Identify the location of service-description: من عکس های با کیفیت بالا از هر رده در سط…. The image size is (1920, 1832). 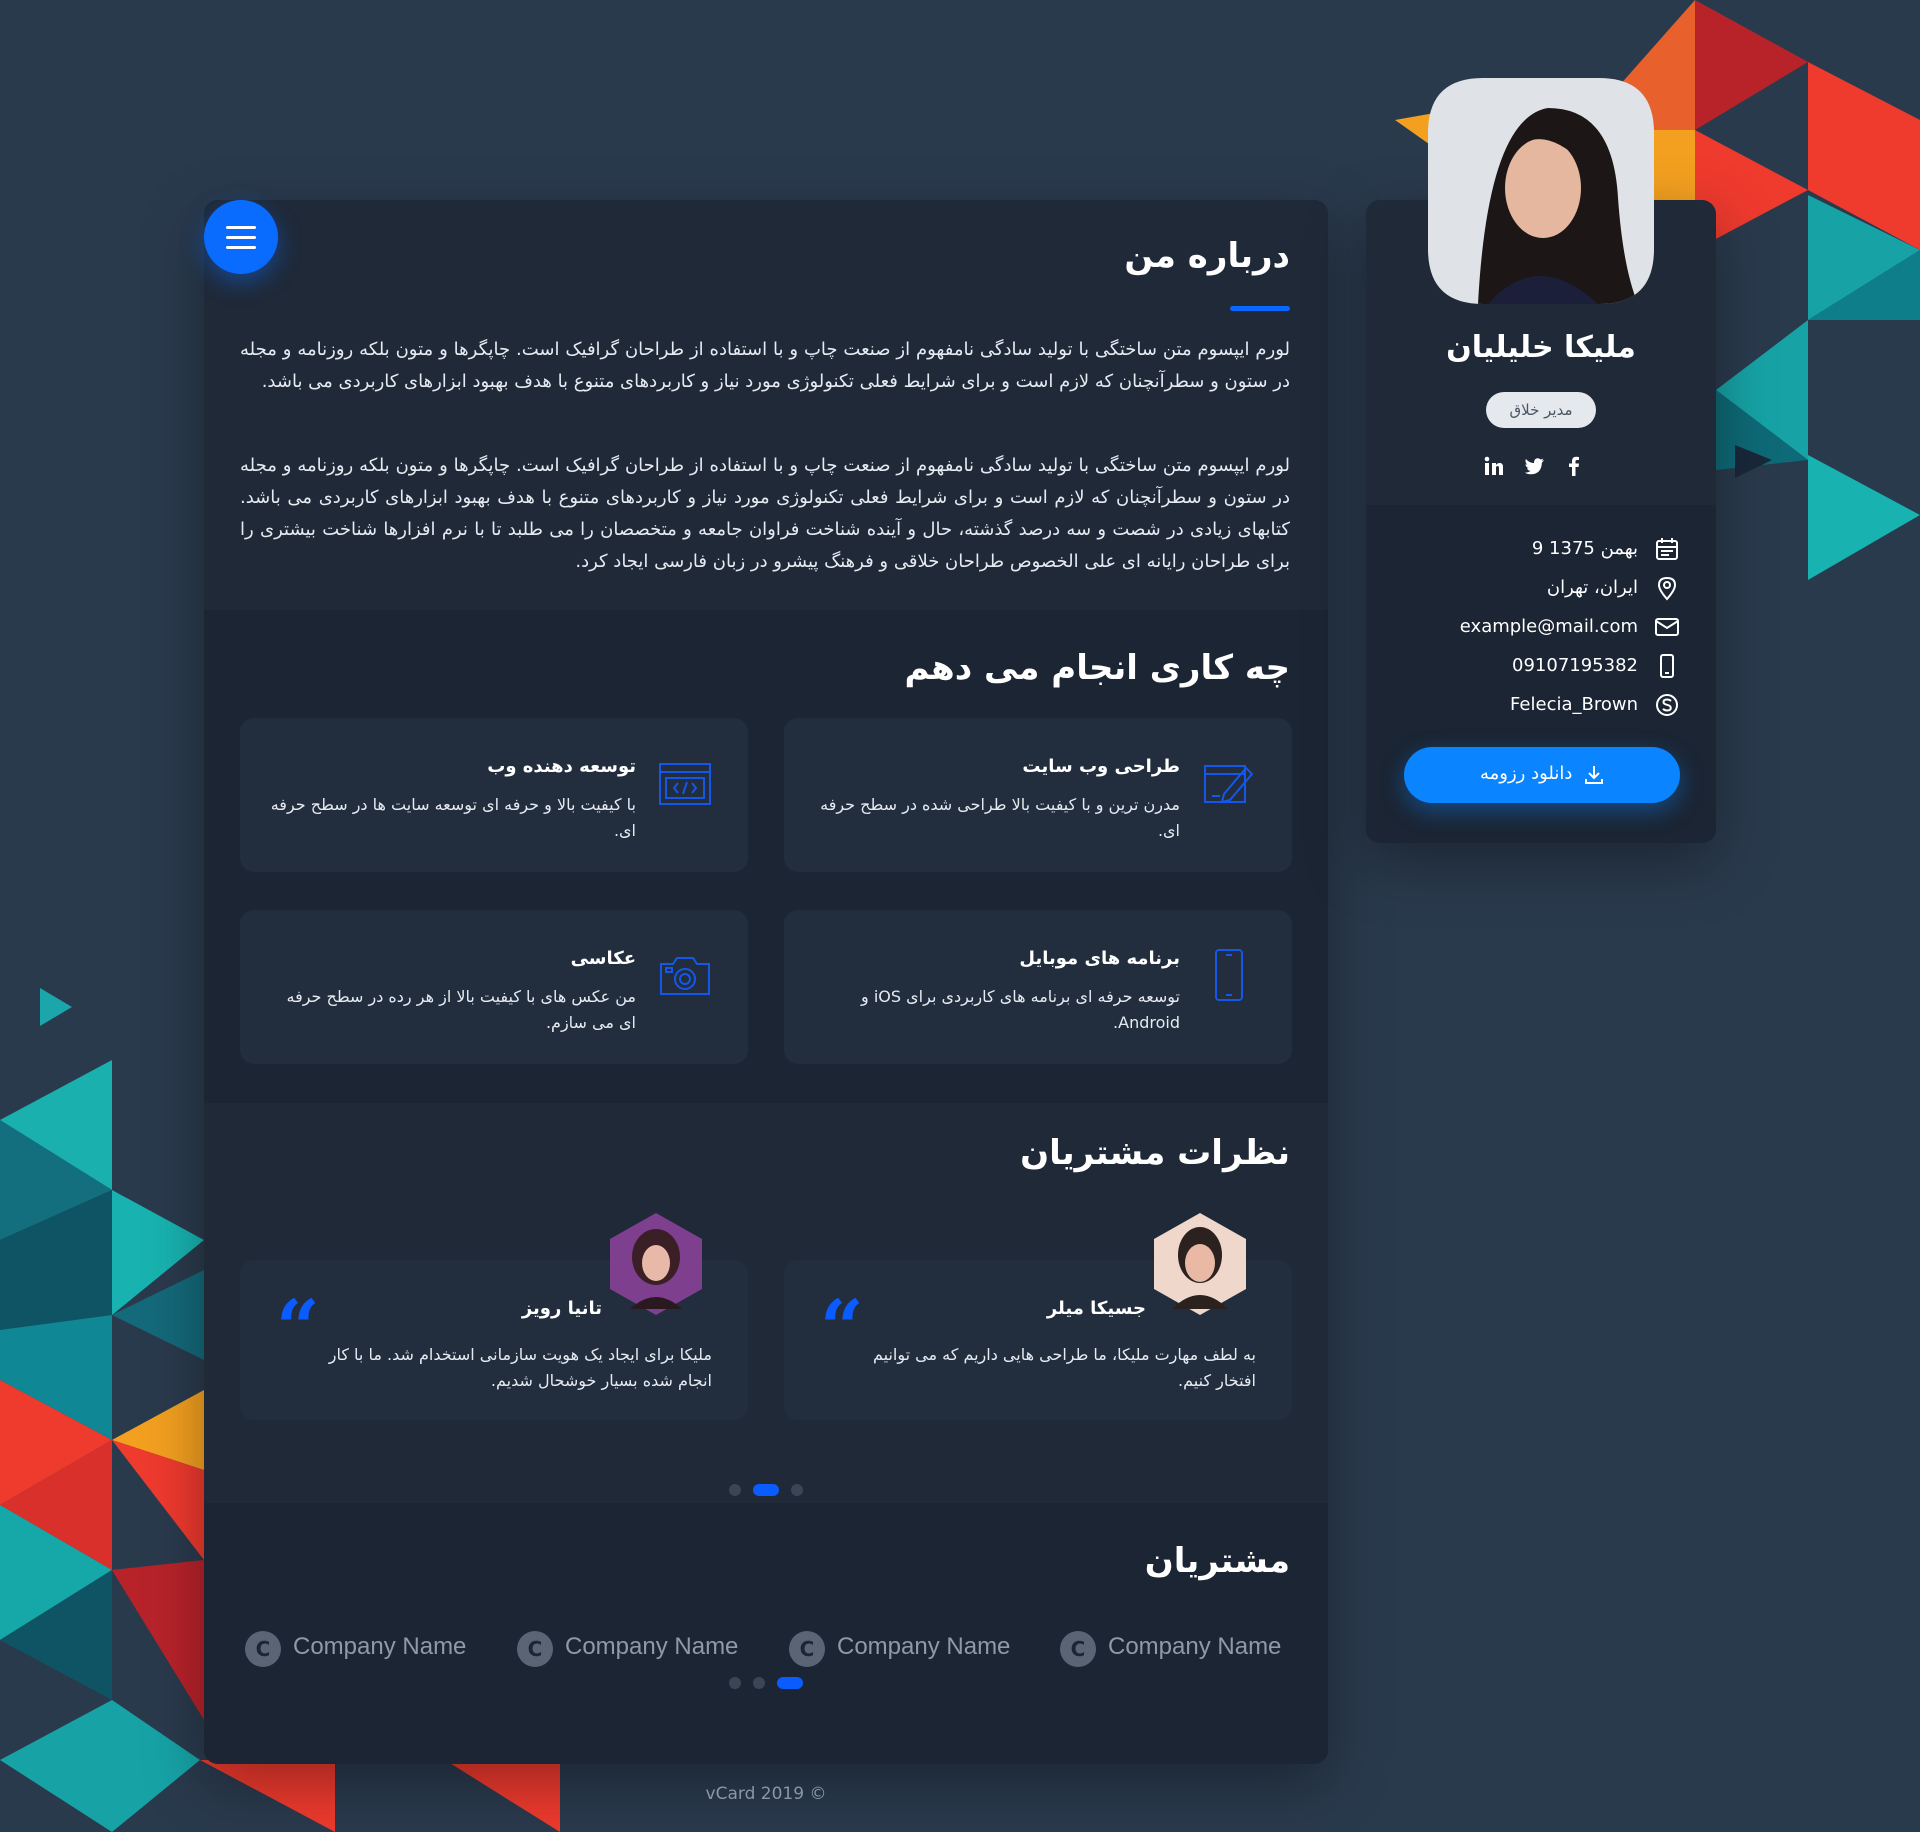
(461, 1009).